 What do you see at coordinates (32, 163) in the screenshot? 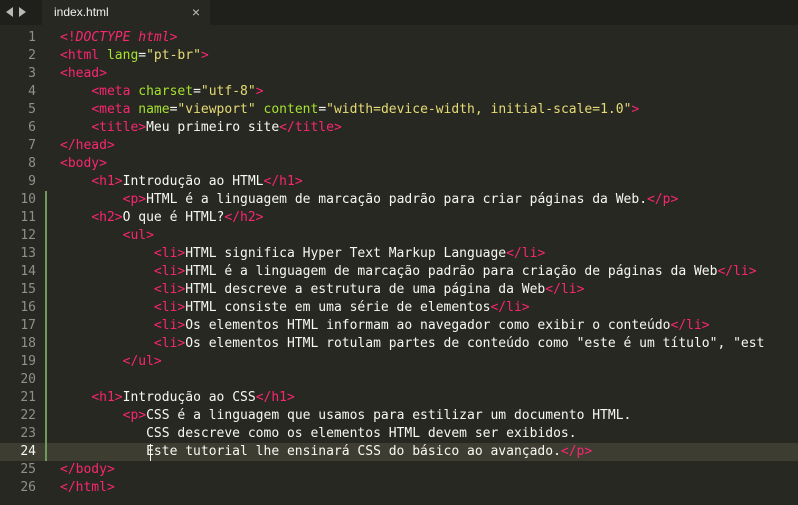
I see `line-number: 8` at bounding box center [32, 163].